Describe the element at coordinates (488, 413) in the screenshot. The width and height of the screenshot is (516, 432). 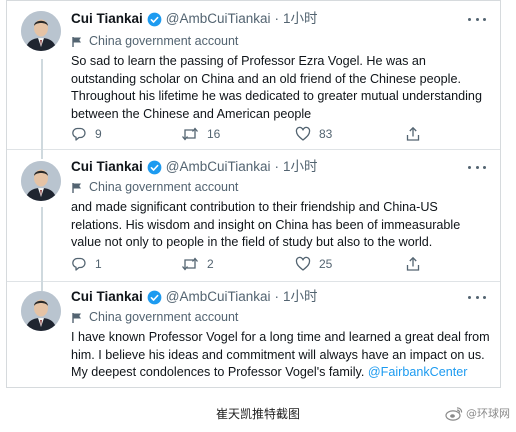
I see `watermark-text: @环球网` at that location.